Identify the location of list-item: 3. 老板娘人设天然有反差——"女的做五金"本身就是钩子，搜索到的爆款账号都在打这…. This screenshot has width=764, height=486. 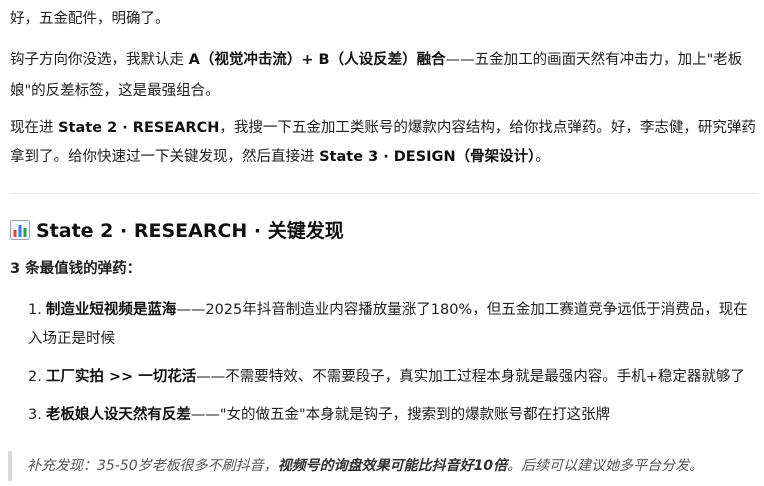
(319, 415).